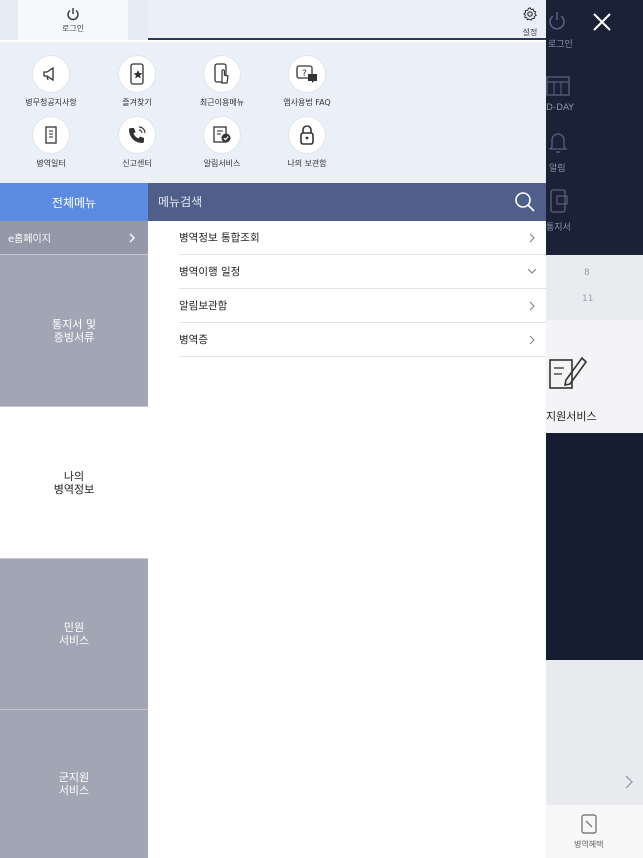 Image resolution: width=643 pixels, height=858 pixels. Describe the element at coordinates (273, 20) in the screenshot. I see `menu-top-bar: 로그인 설정` at that location.